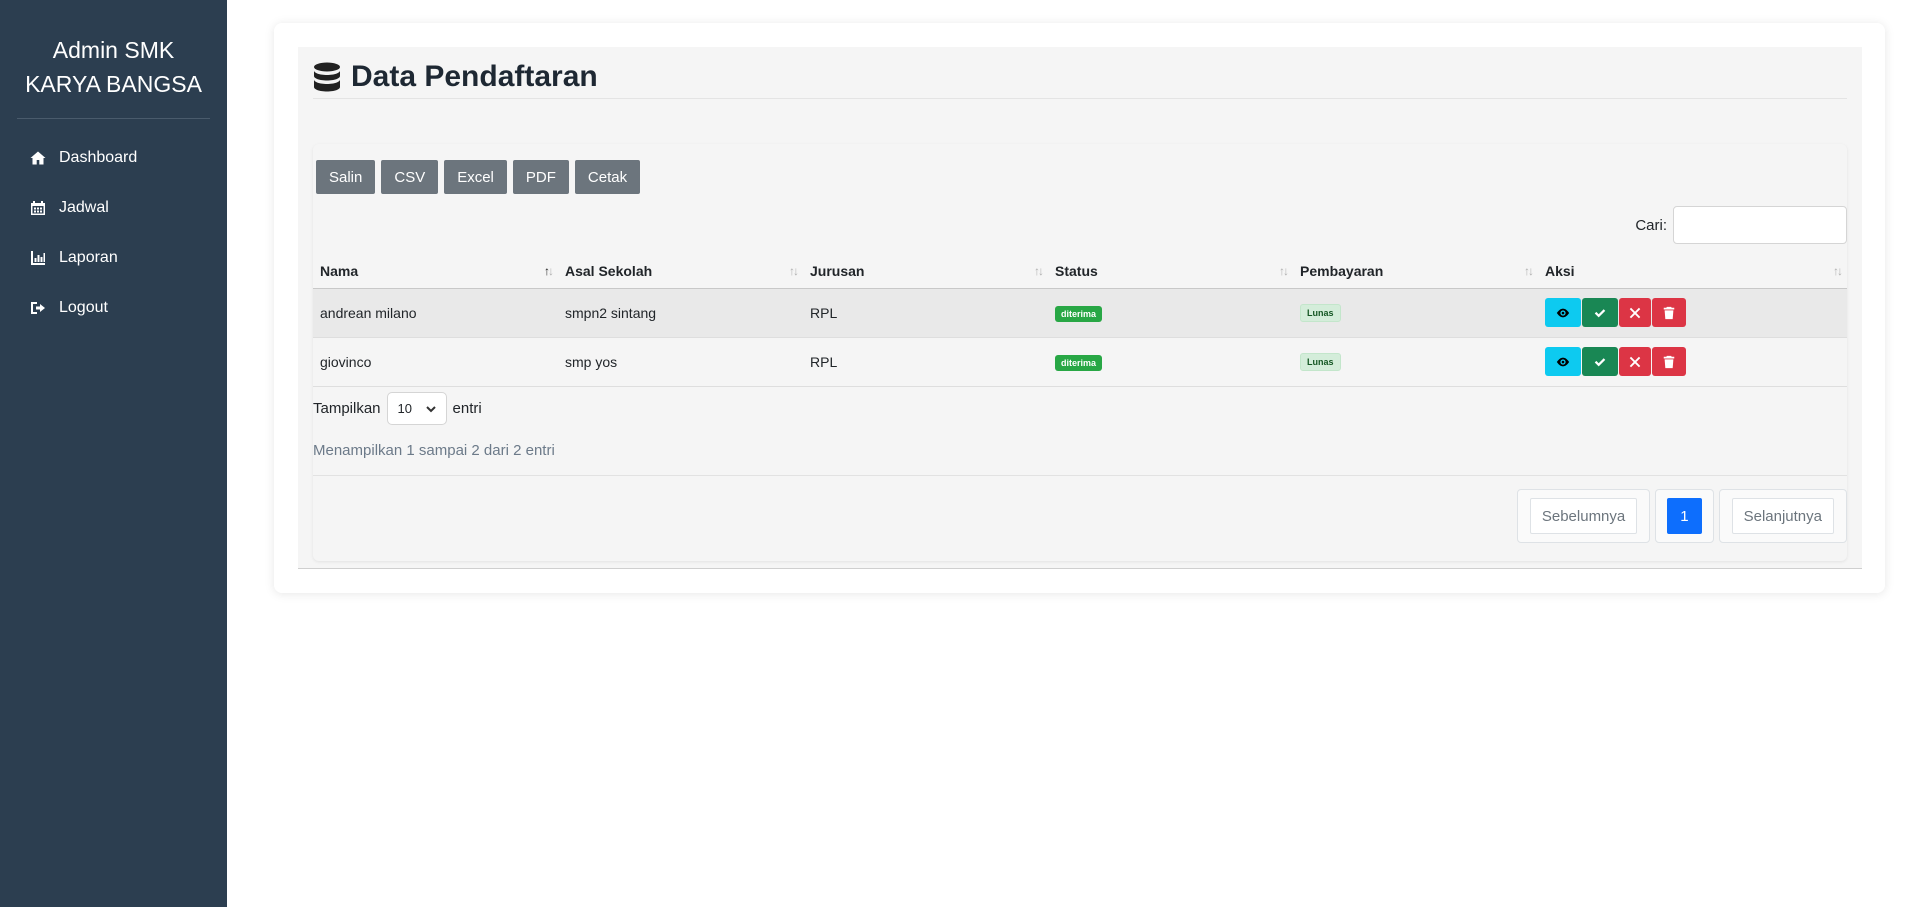 This screenshot has height=907, width=1912. Describe the element at coordinates (467, 408) in the screenshot. I see `length-label-after: entri` at that location.